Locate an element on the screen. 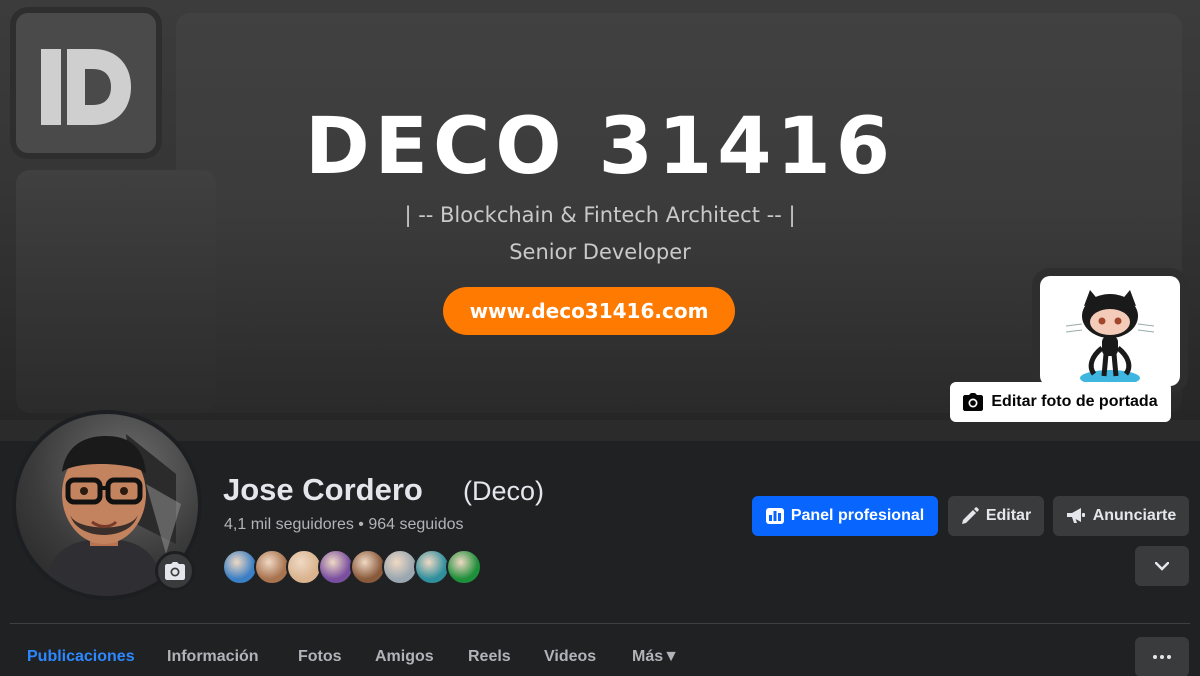  advertise-label: Anunciarte is located at coordinates (1134, 515).